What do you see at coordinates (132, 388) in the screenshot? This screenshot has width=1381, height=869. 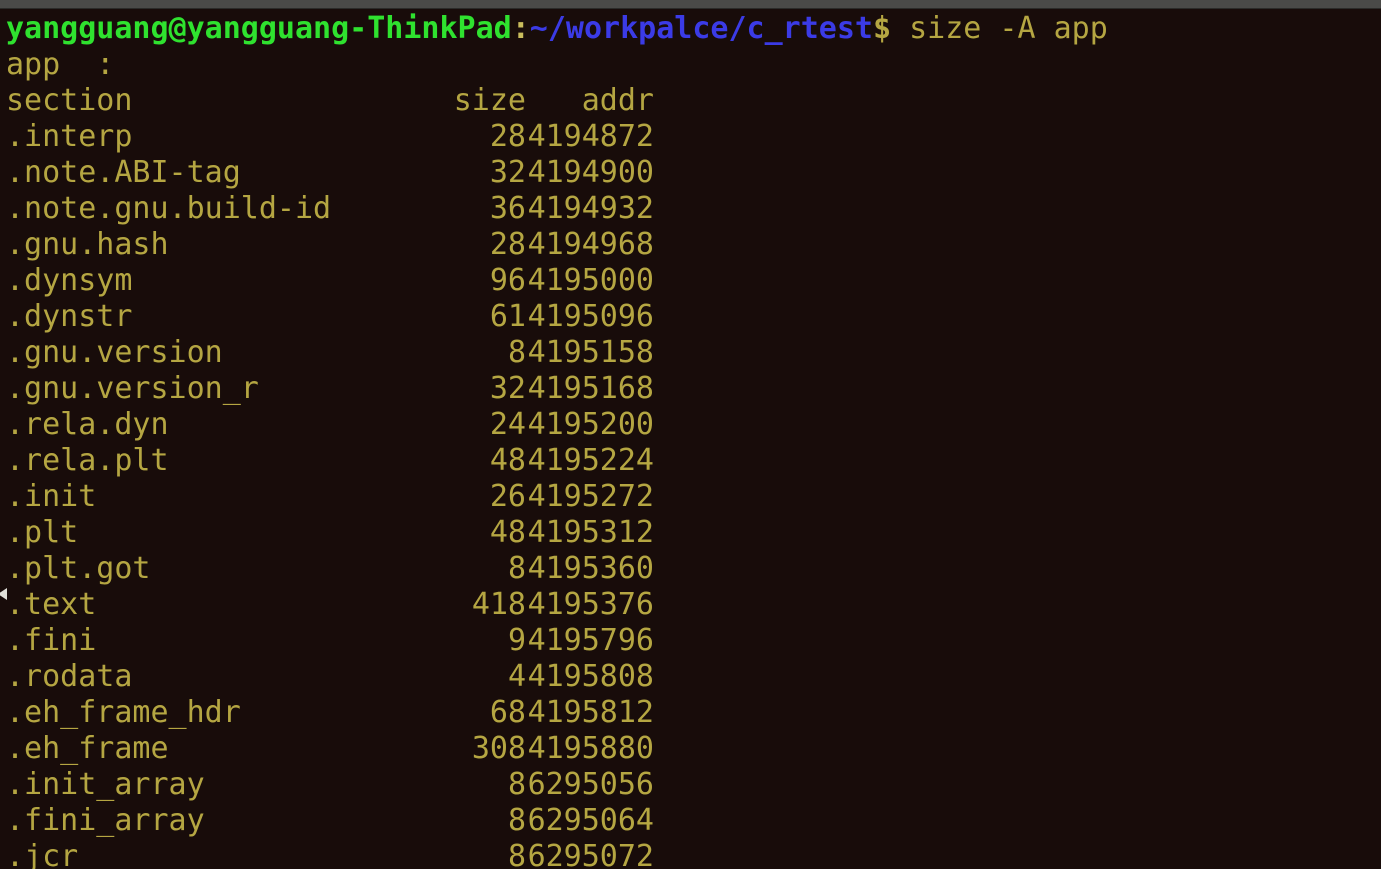 I see `cell-section: .gnu.version_r` at bounding box center [132, 388].